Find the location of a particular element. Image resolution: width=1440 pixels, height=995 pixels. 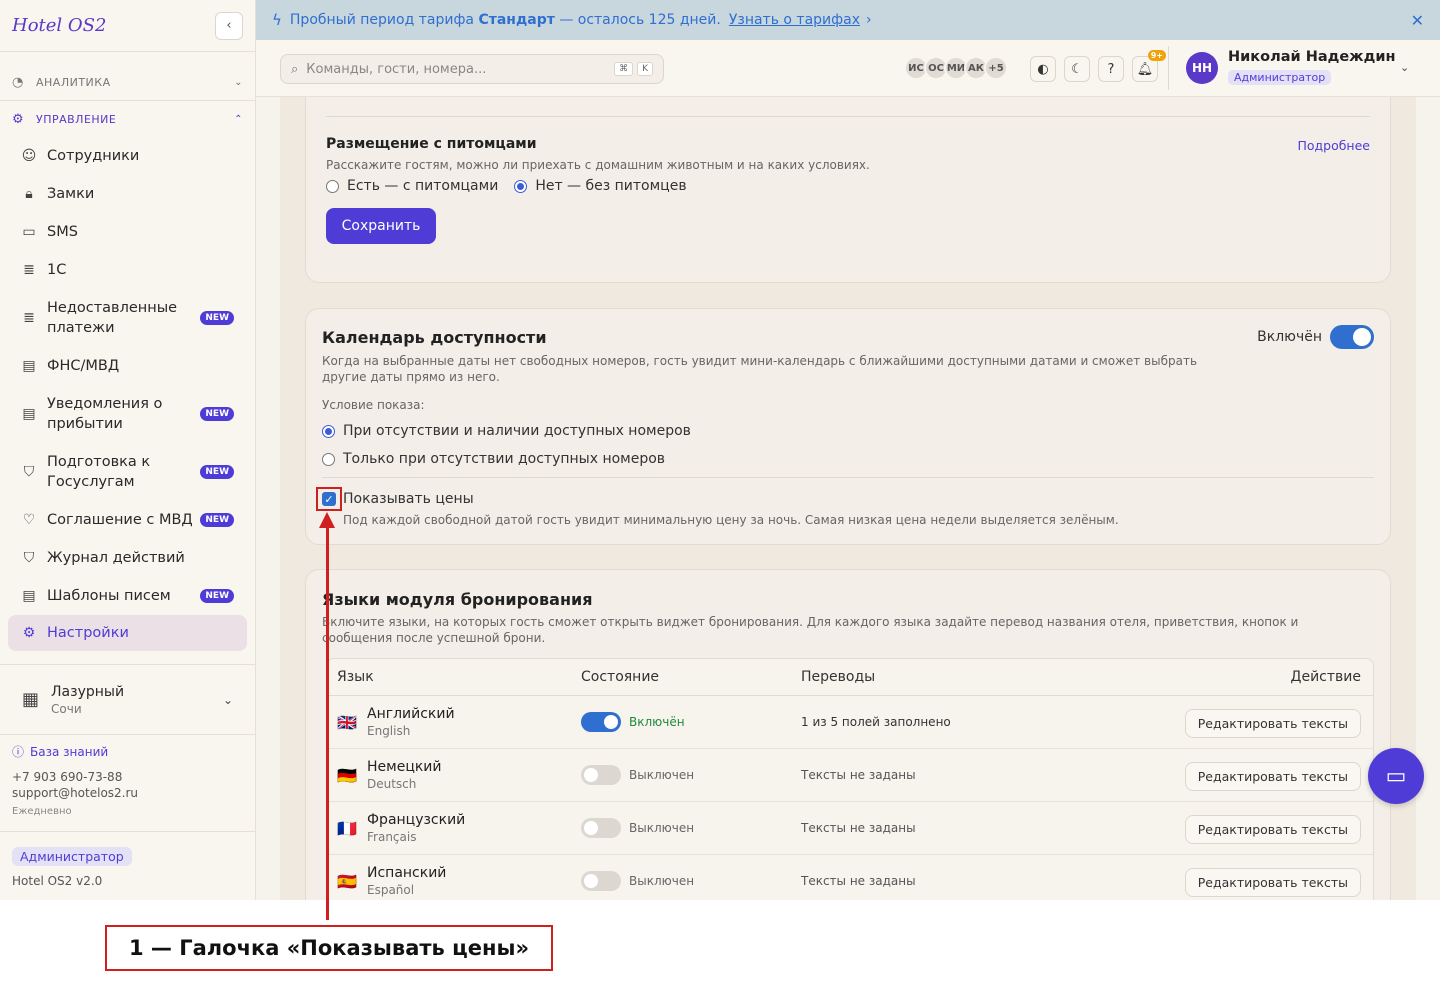

palette-icon: ◐ is located at coordinates (1043, 69).